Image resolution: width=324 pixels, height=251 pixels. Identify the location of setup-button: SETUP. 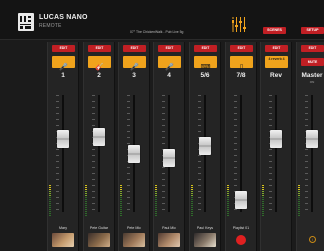
(312, 30).